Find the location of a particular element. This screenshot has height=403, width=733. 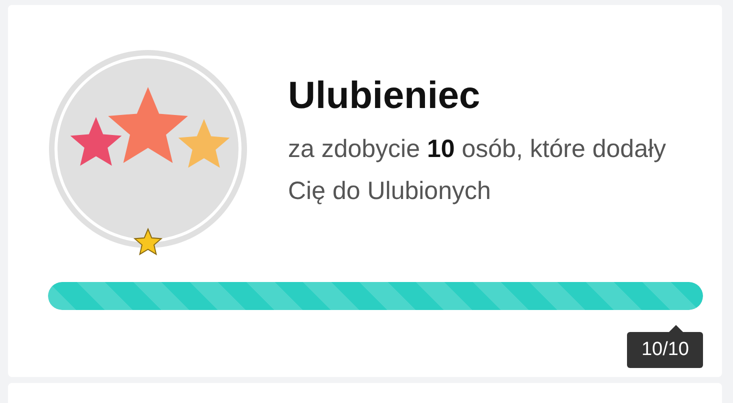

progress-tooltip: 10/10 is located at coordinates (665, 350).